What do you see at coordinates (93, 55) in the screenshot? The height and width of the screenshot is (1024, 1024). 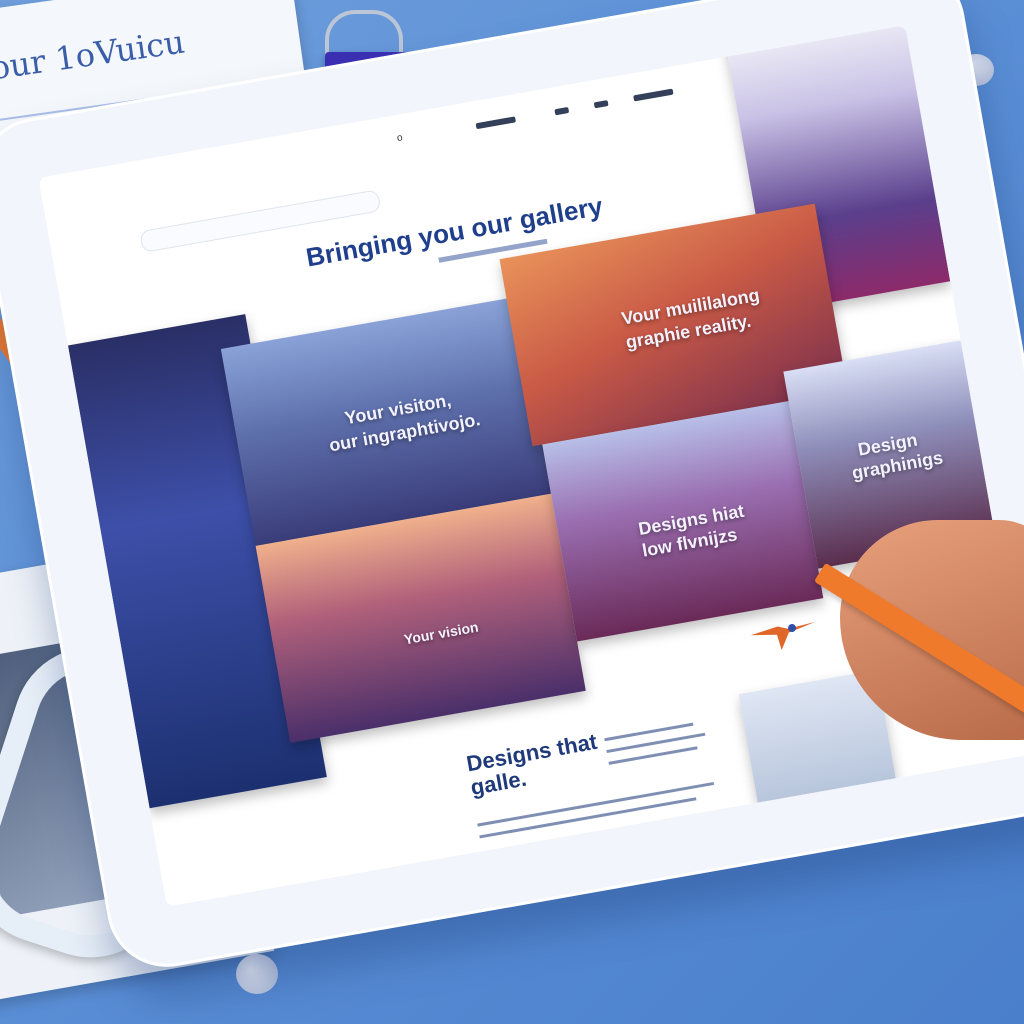 I see `paper-handwriting: our 1oVuicu` at bounding box center [93, 55].